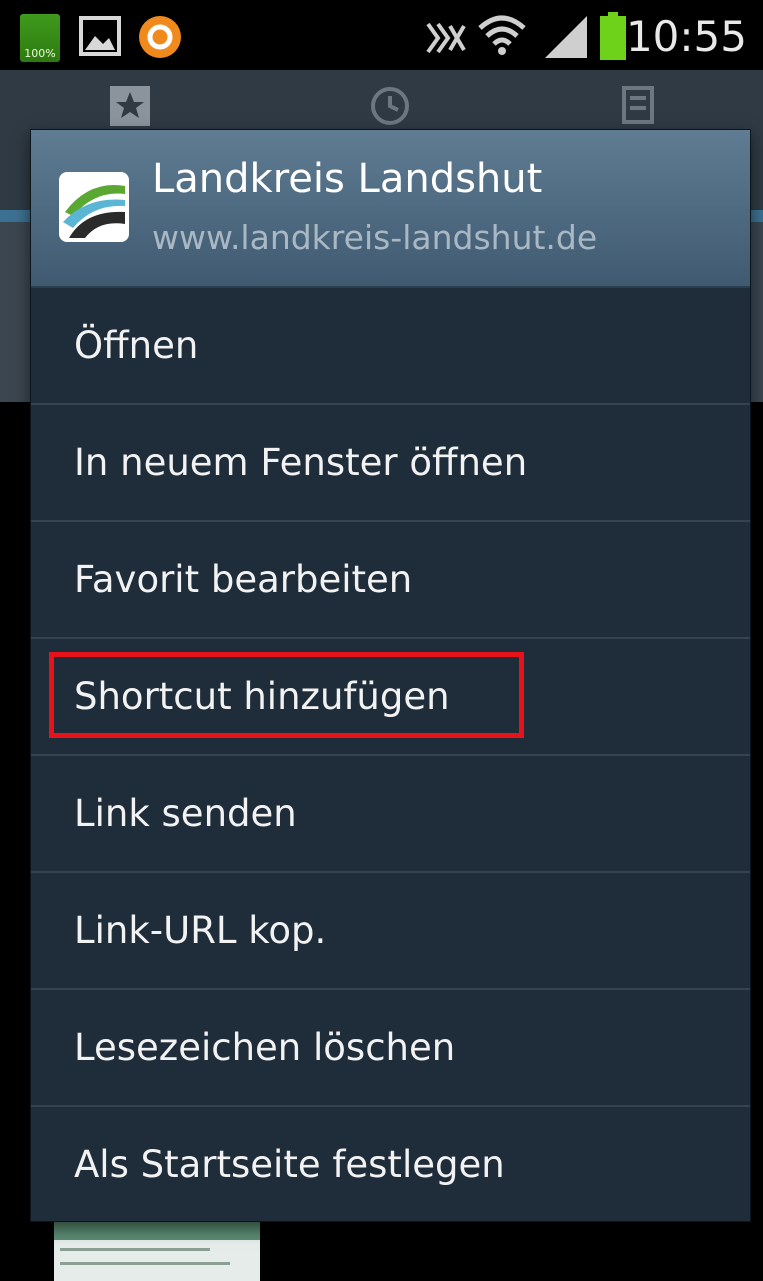  Describe the element at coordinates (243, 579) in the screenshot. I see `menu-item-label: Favorit bearbeiten` at that location.